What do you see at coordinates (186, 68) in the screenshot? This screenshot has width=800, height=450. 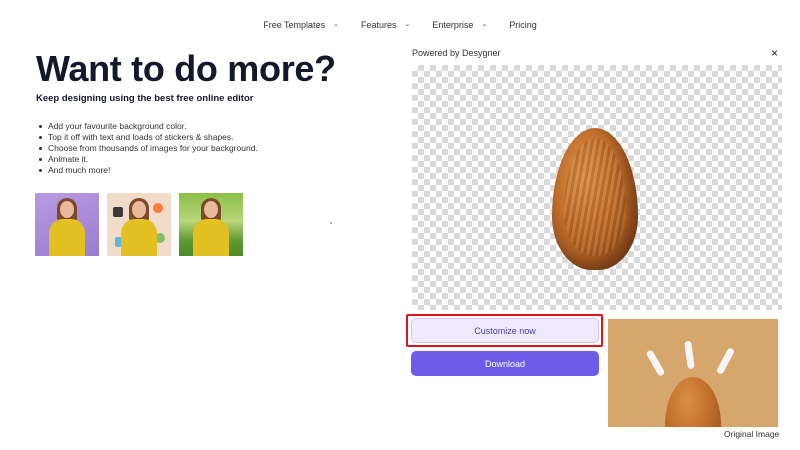 I see `page-title: Want to do more?` at bounding box center [186, 68].